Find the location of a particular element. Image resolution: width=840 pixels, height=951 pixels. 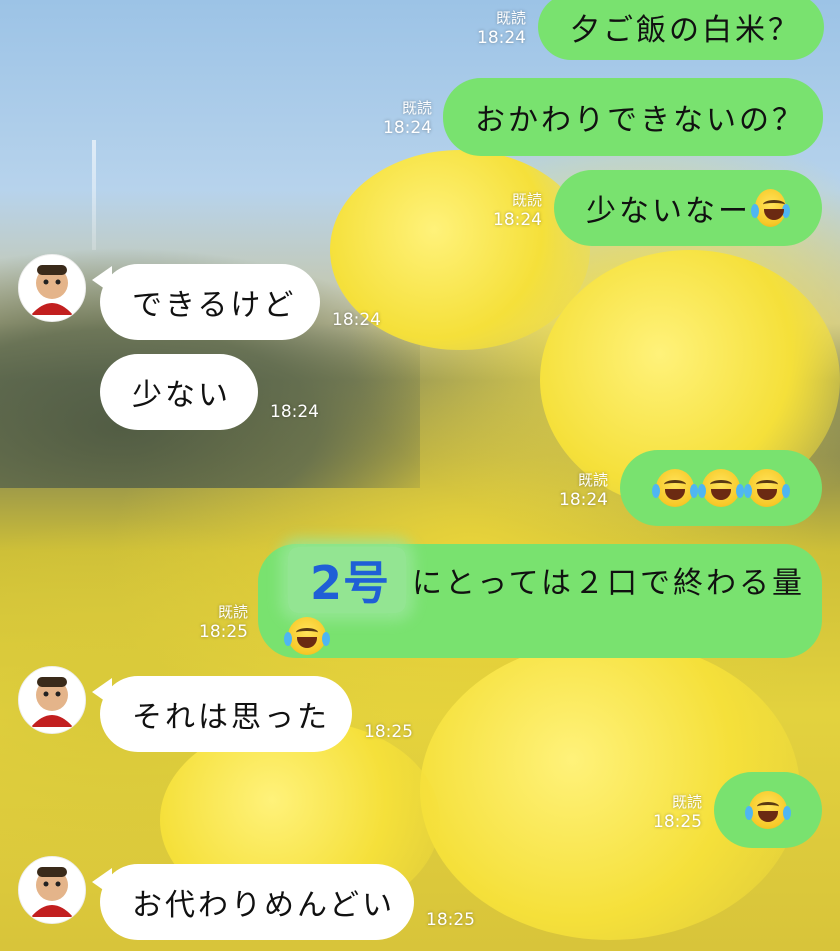

message-bubble-outgoing: 2号 にとっては２口で終わる量 is located at coordinates (540, 601).